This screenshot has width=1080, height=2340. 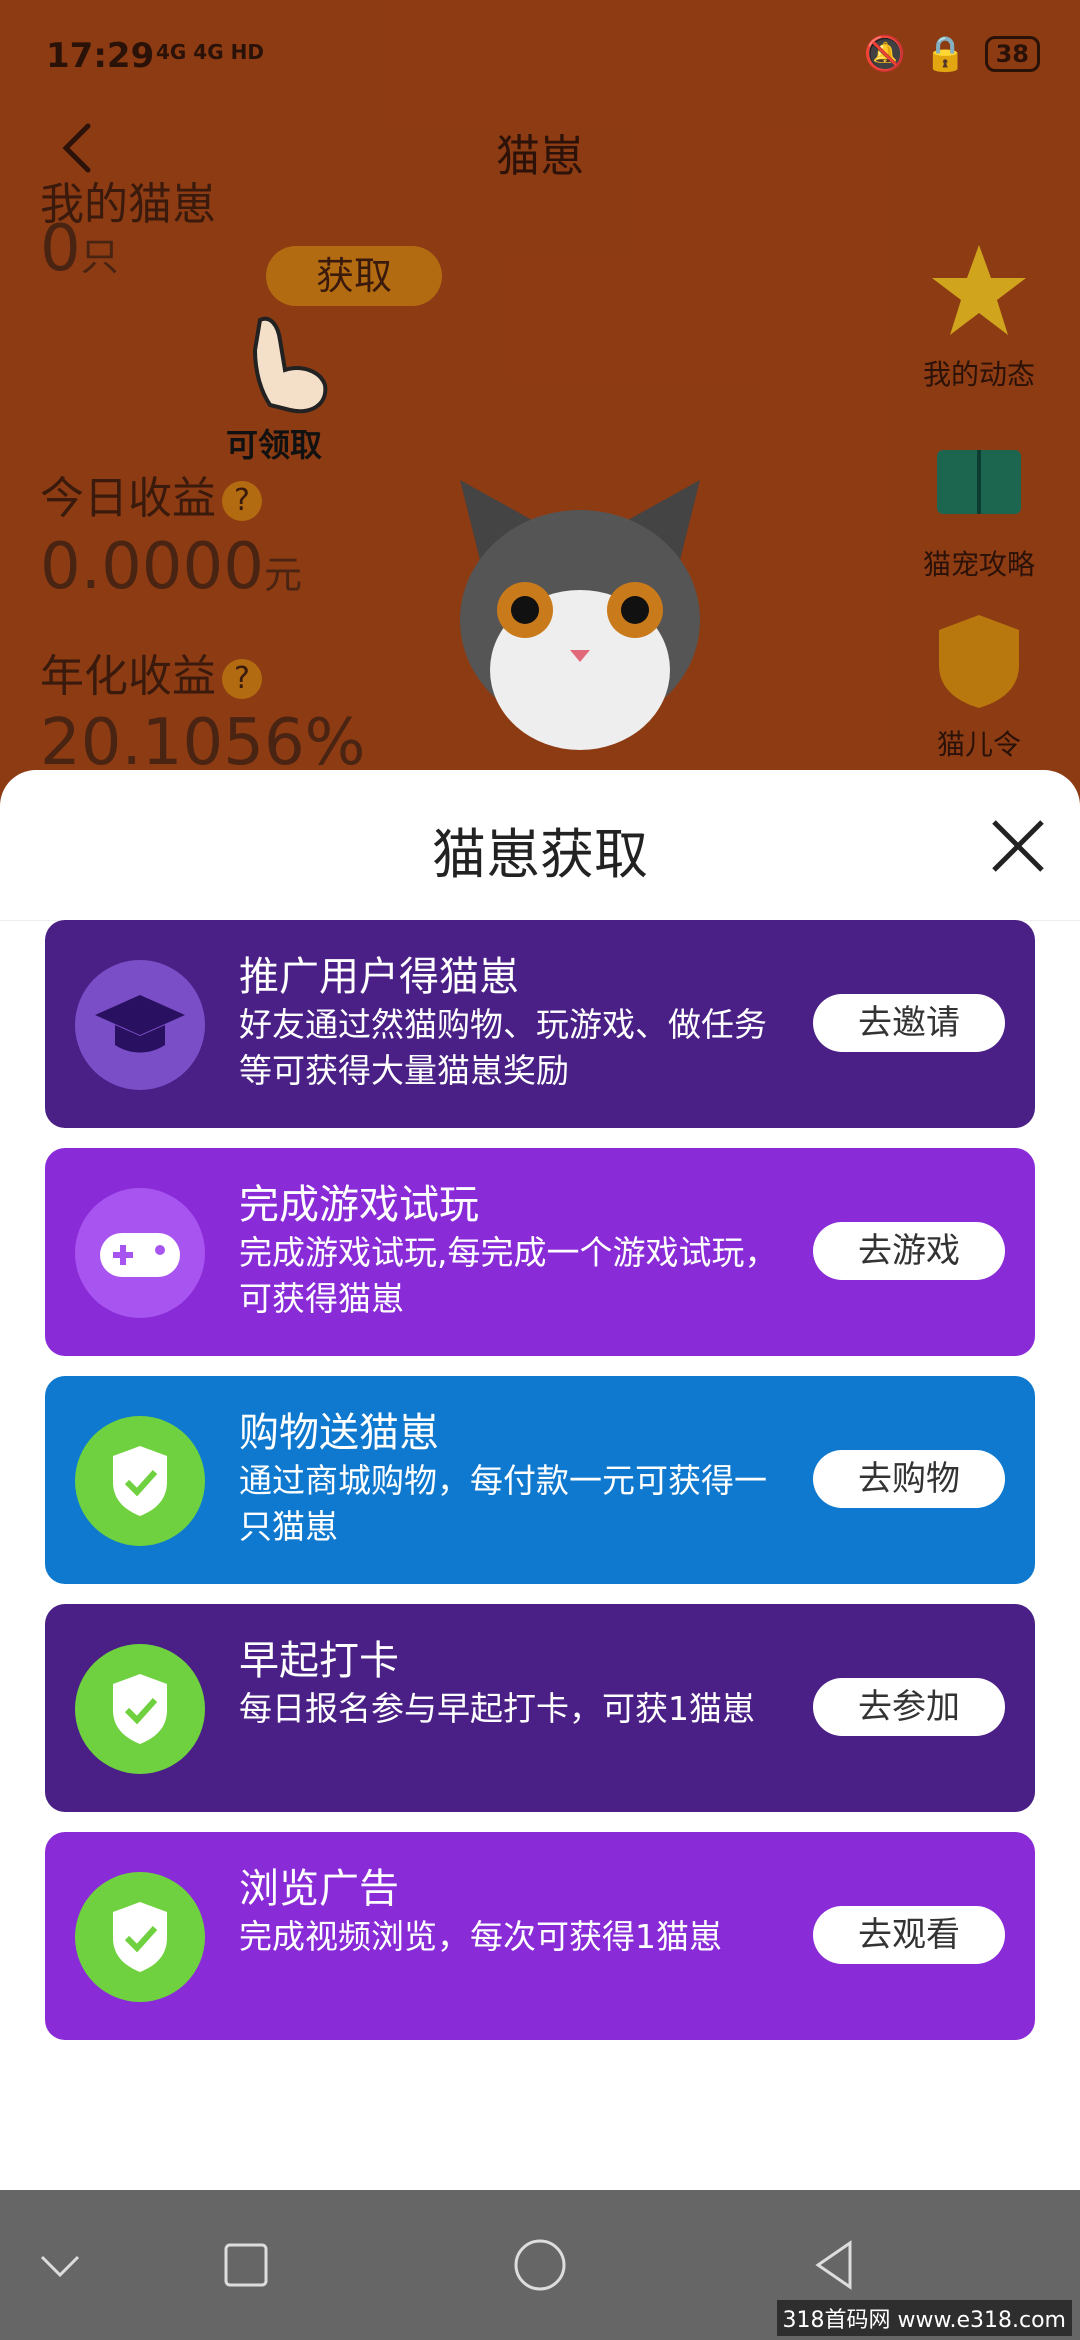 I want to click on annual-earnings-row: 年化收益?, so click(x=151, y=672).